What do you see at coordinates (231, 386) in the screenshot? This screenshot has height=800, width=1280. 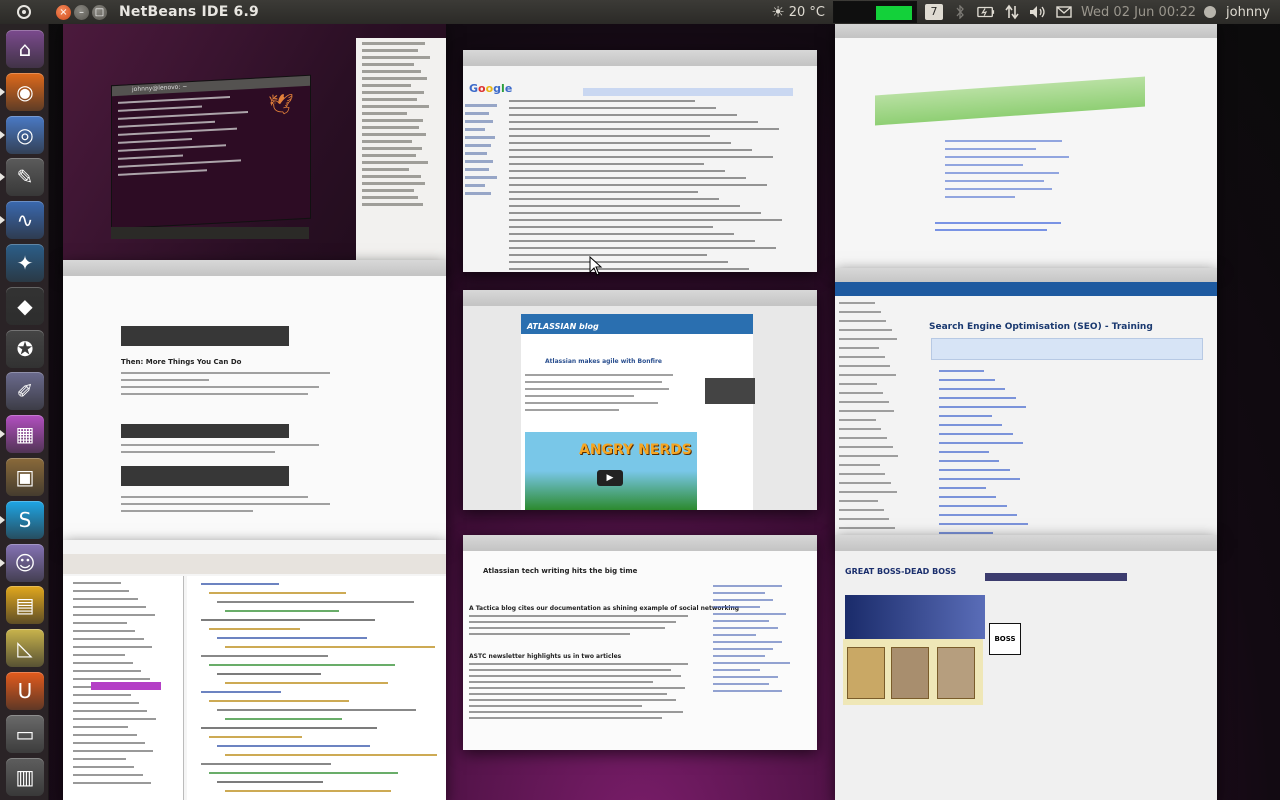 I see `wiki-text-thumbnail` at bounding box center [231, 386].